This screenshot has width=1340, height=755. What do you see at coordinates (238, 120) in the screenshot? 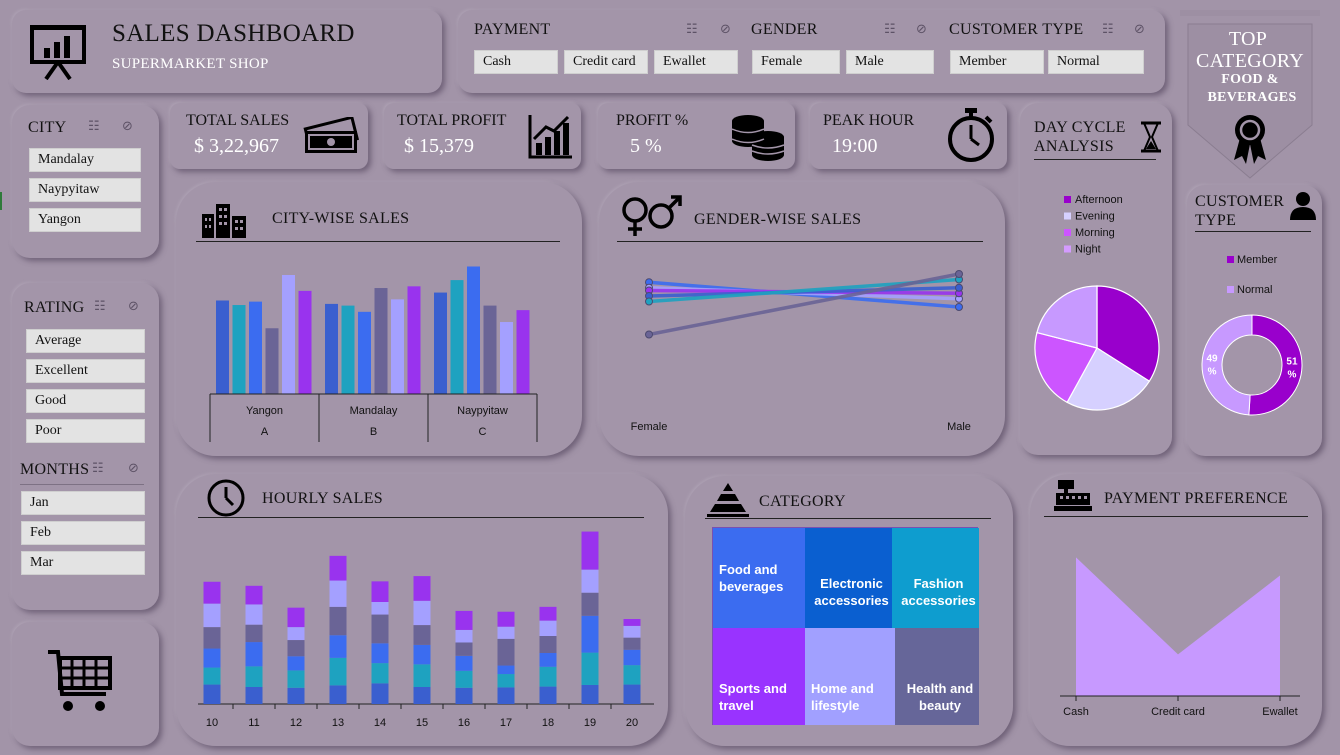
I see `kpi-label: TOTAL SALES` at bounding box center [238, 120].